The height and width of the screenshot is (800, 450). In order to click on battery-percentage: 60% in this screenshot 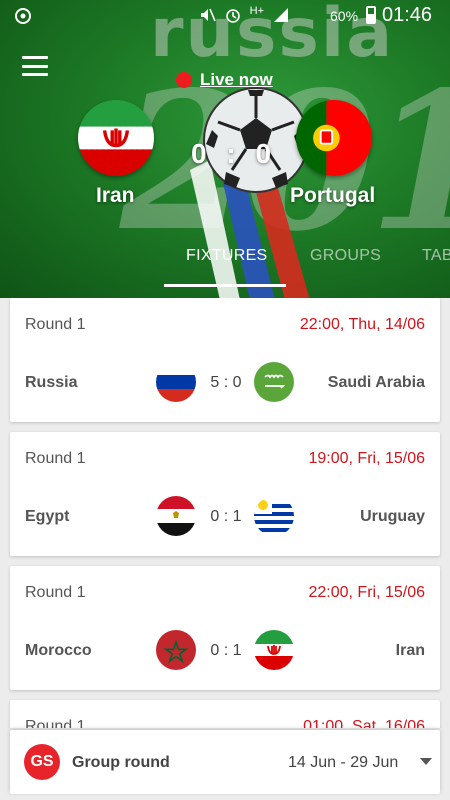, I will do `click(344, 16)`.